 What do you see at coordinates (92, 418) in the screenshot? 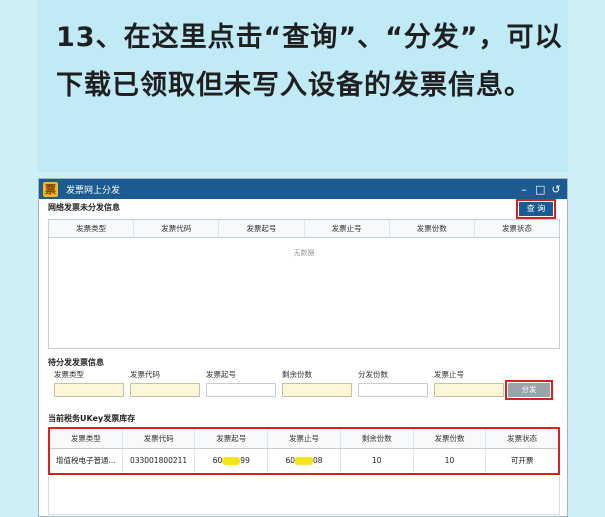
I see `section-inventory-label: 当前税务UKey发票库存` at bounding box center [92, 418].